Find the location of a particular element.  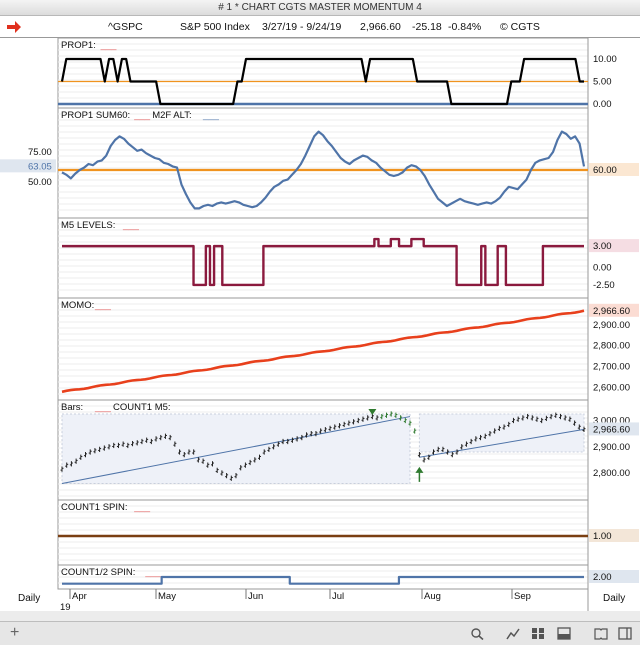

month-label-jun: Jun is located at coordinates (255, 596).